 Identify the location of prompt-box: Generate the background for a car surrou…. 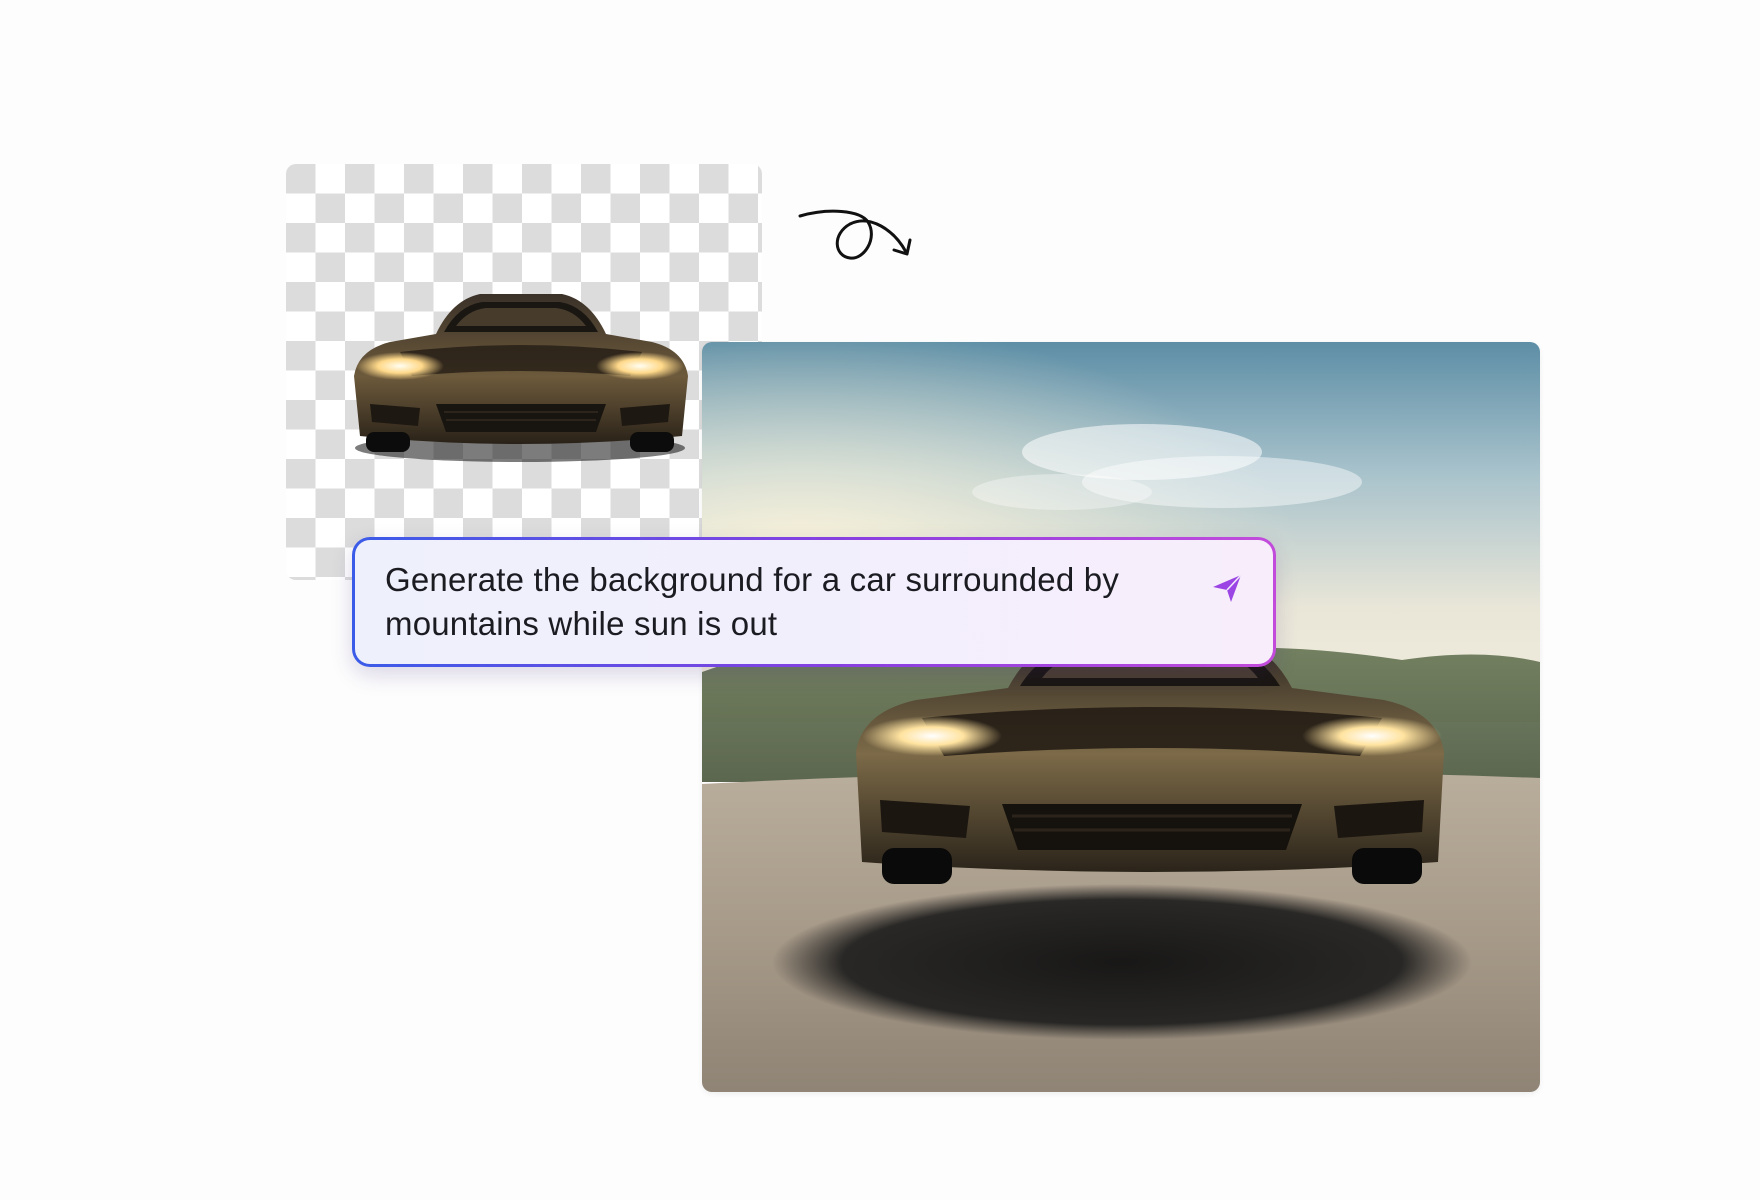
(814, 602).